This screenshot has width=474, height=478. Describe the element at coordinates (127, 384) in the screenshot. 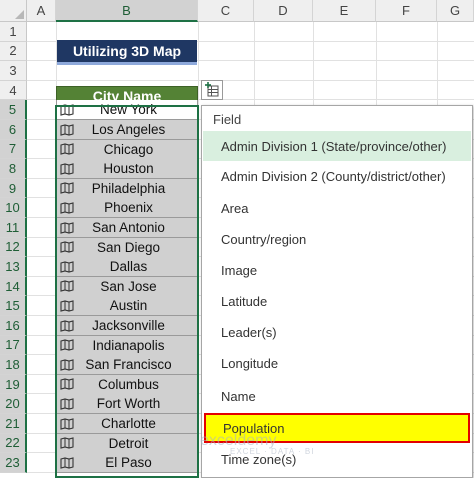

I see `city-cell: Columbus` at that location.